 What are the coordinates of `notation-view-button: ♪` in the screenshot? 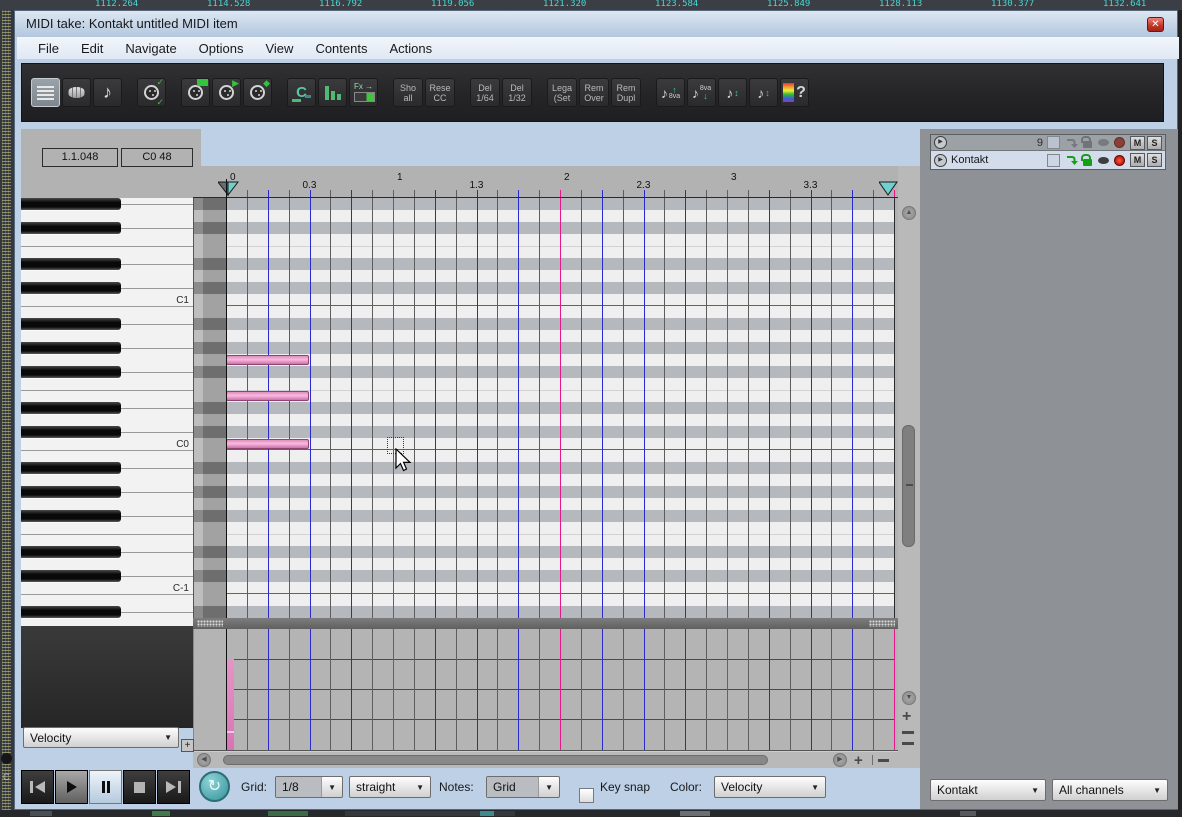 It's located at (107, 92).